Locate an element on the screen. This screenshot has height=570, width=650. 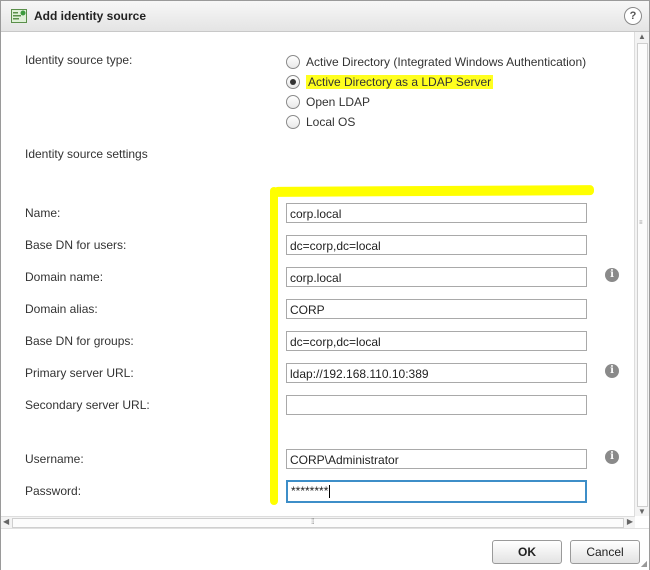
annotation-highlight-left is located at coordinates (274, 346).